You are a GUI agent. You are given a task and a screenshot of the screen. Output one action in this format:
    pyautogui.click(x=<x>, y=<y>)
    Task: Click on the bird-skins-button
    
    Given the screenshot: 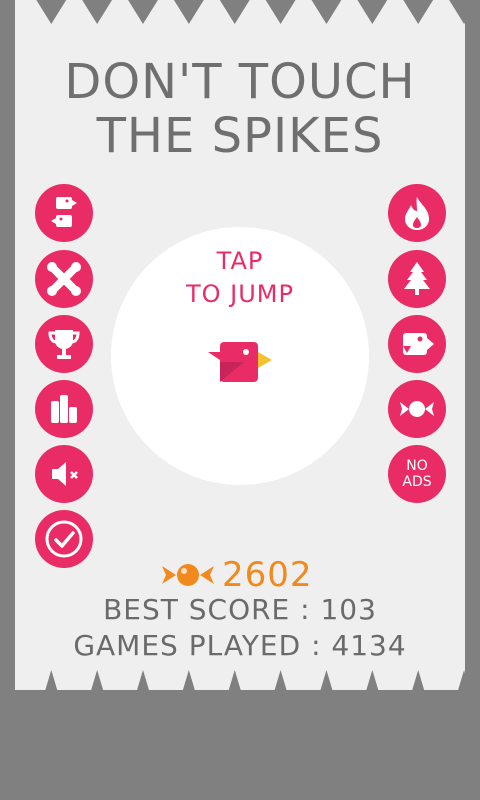 What is the action you would take?
    pyautogui.click(x=417, y=344)
    